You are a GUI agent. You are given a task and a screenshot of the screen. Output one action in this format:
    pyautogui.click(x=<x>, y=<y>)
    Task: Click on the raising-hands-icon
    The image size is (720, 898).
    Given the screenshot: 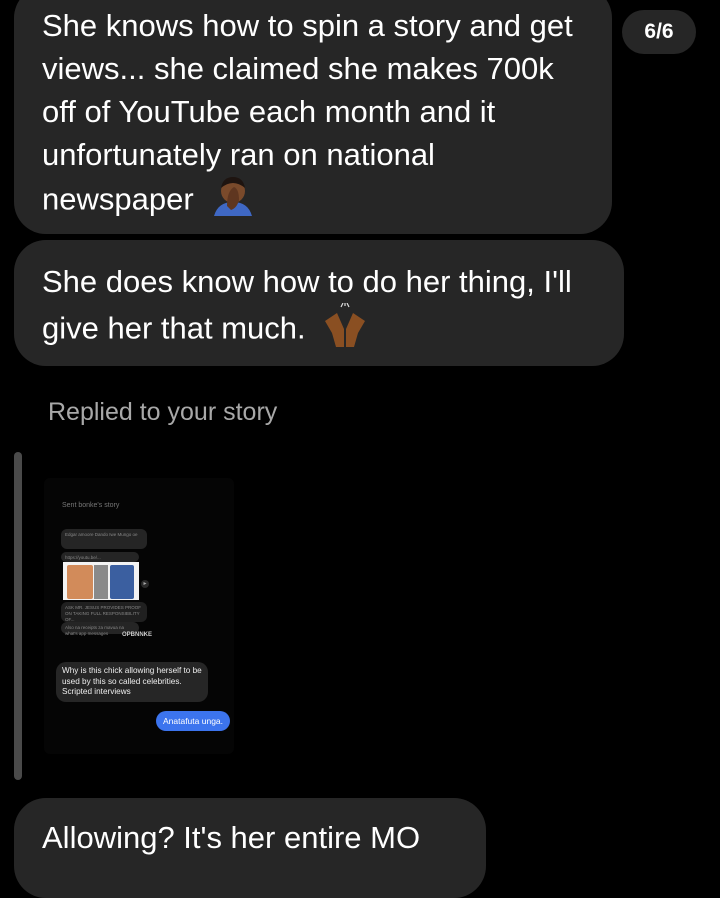 What is the action you would take?
    pyautogui.click(x=345, y=330)
    